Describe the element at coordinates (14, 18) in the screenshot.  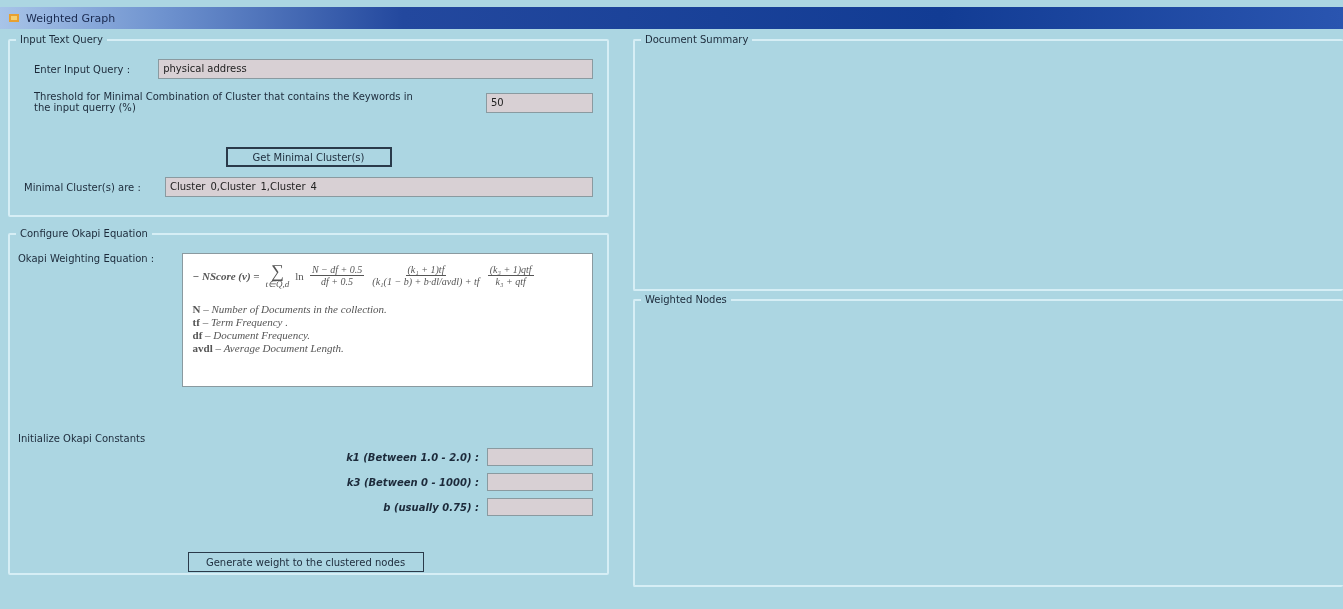
I see `app-icon` at that location.